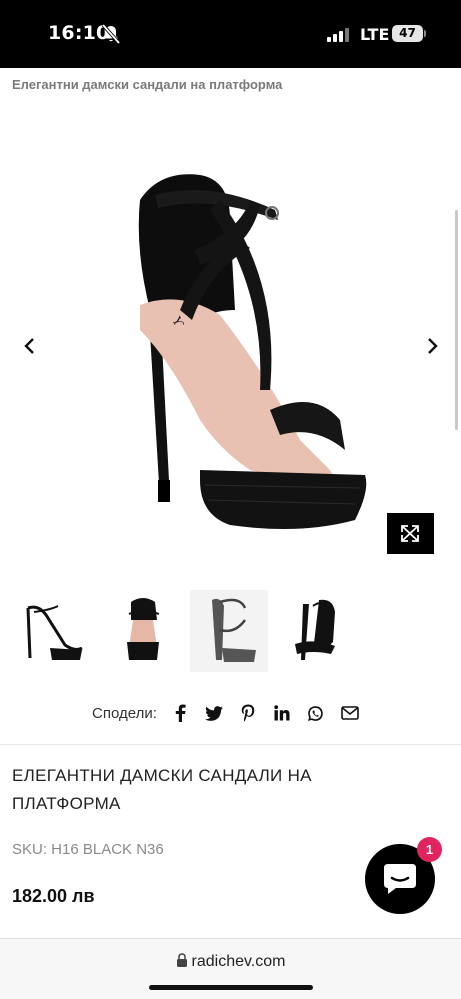 The height and width of the screenshot is (999, 461). What do you see at coordinates (230, 744) in the screenshot?
I see `divider` at bounding box center [230, 744].